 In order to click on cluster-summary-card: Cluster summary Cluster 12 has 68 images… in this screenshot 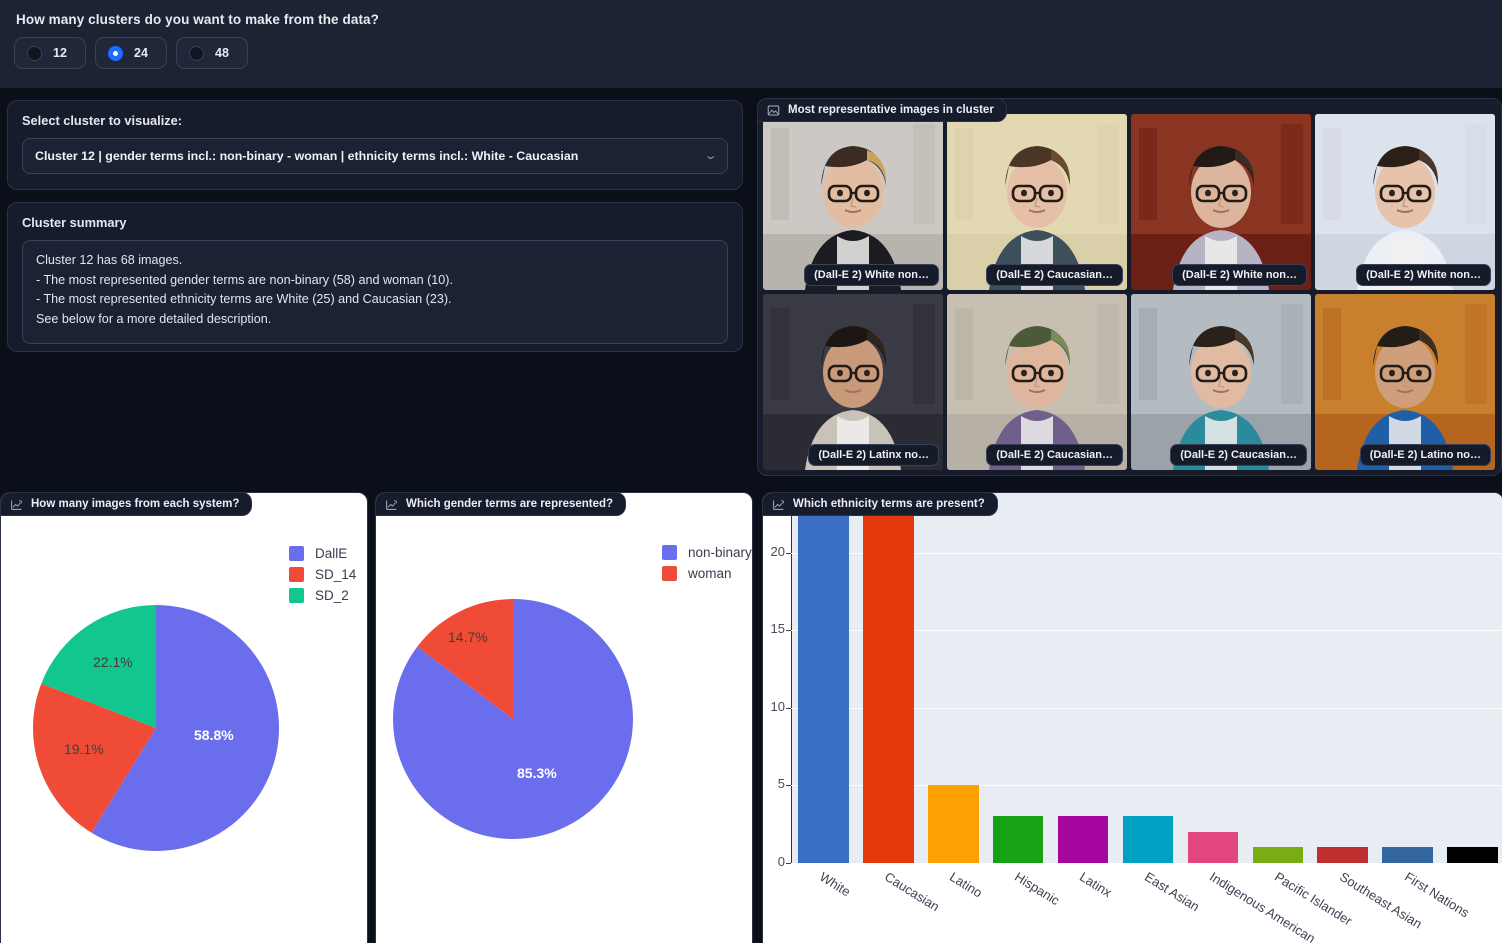, I will do `click(375, 277)`.